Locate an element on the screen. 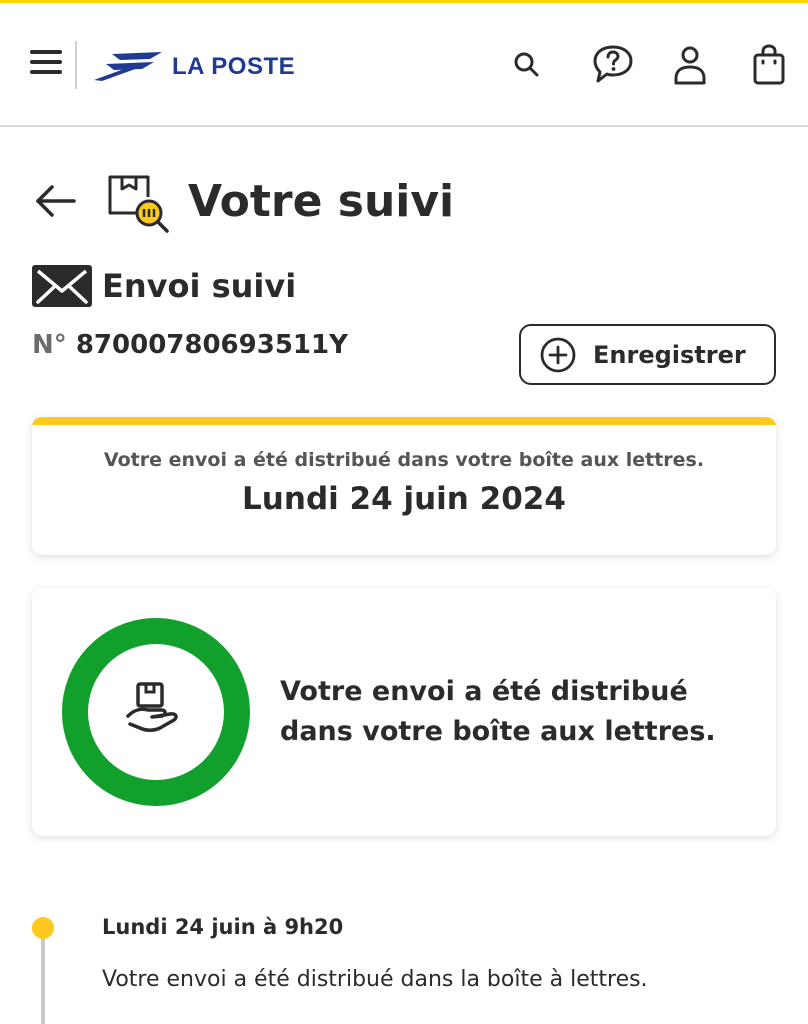 The width and height of the screenshot is (808, 1024). save-button: Enregistrer is located at coordinates (647, 354).